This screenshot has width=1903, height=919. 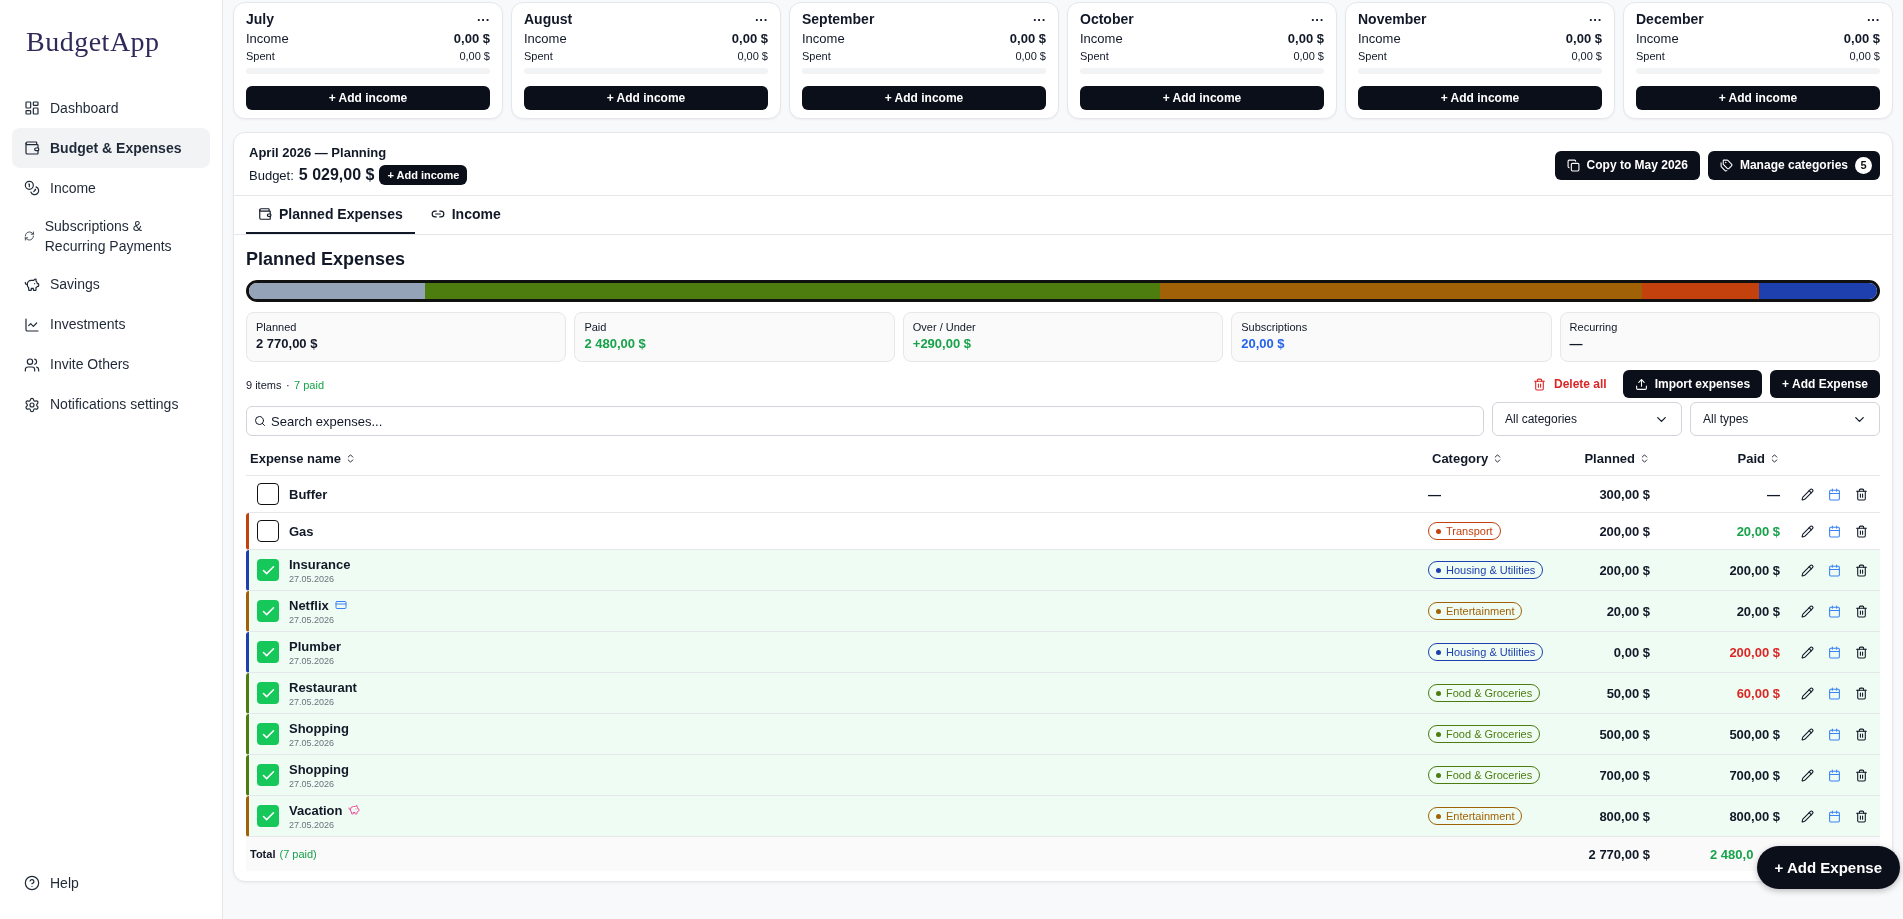 What do you see at coordinates (1570, 384) in the screenshot?
I see `delete-all-button: Delete all` at bounding box center [1570, 384].